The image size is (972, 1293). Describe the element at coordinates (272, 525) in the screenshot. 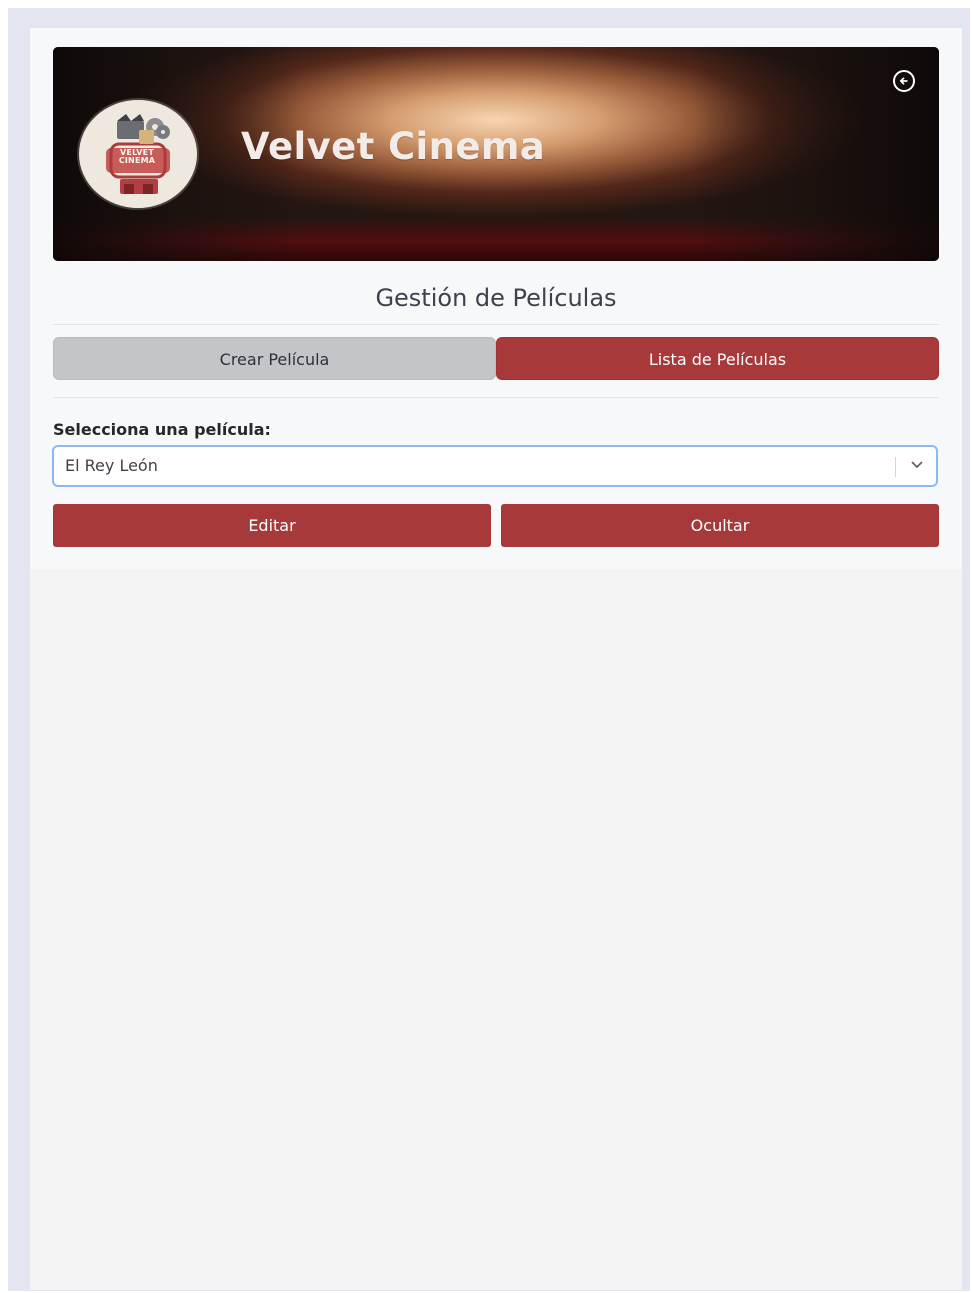

I see `edit-button: Editar` at that location.